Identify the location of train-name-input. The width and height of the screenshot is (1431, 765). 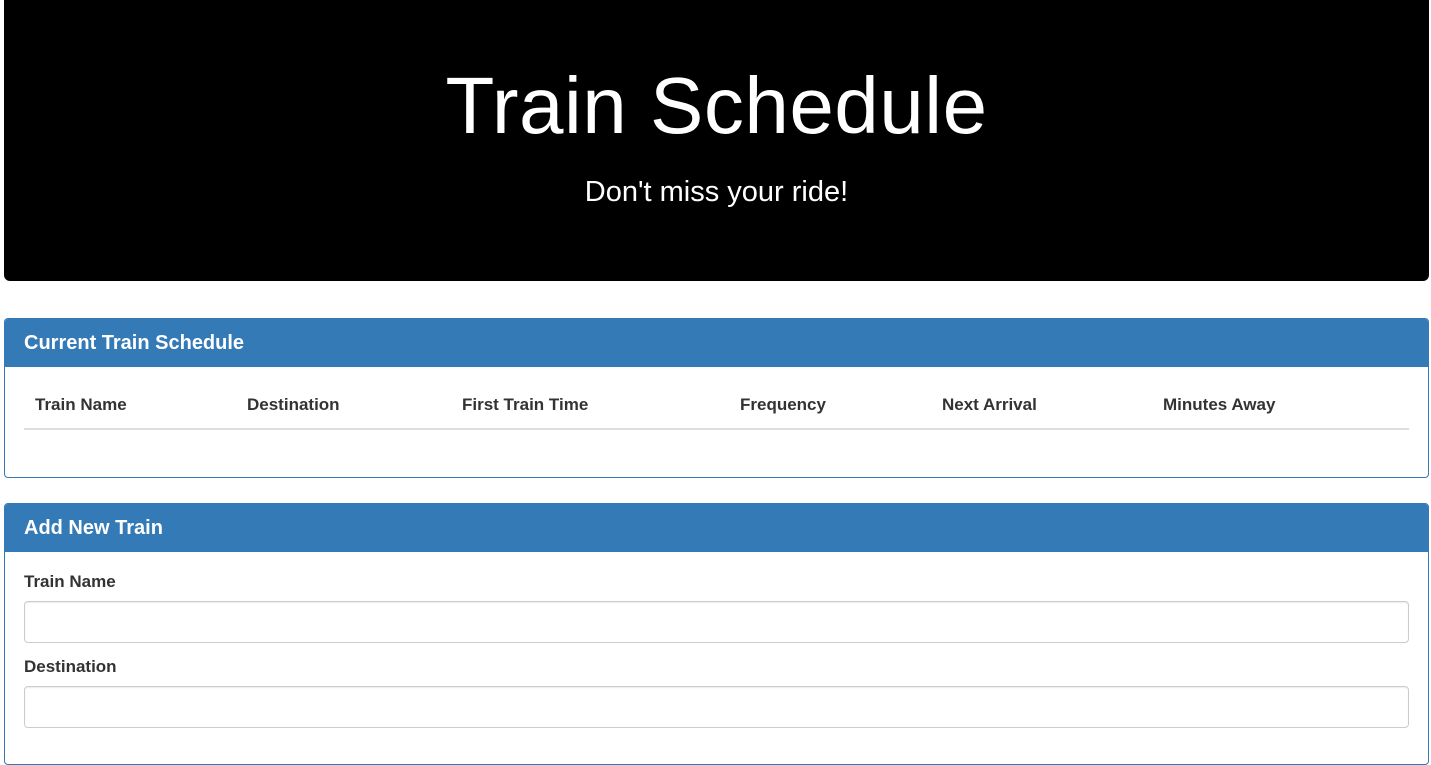
(716, 622).